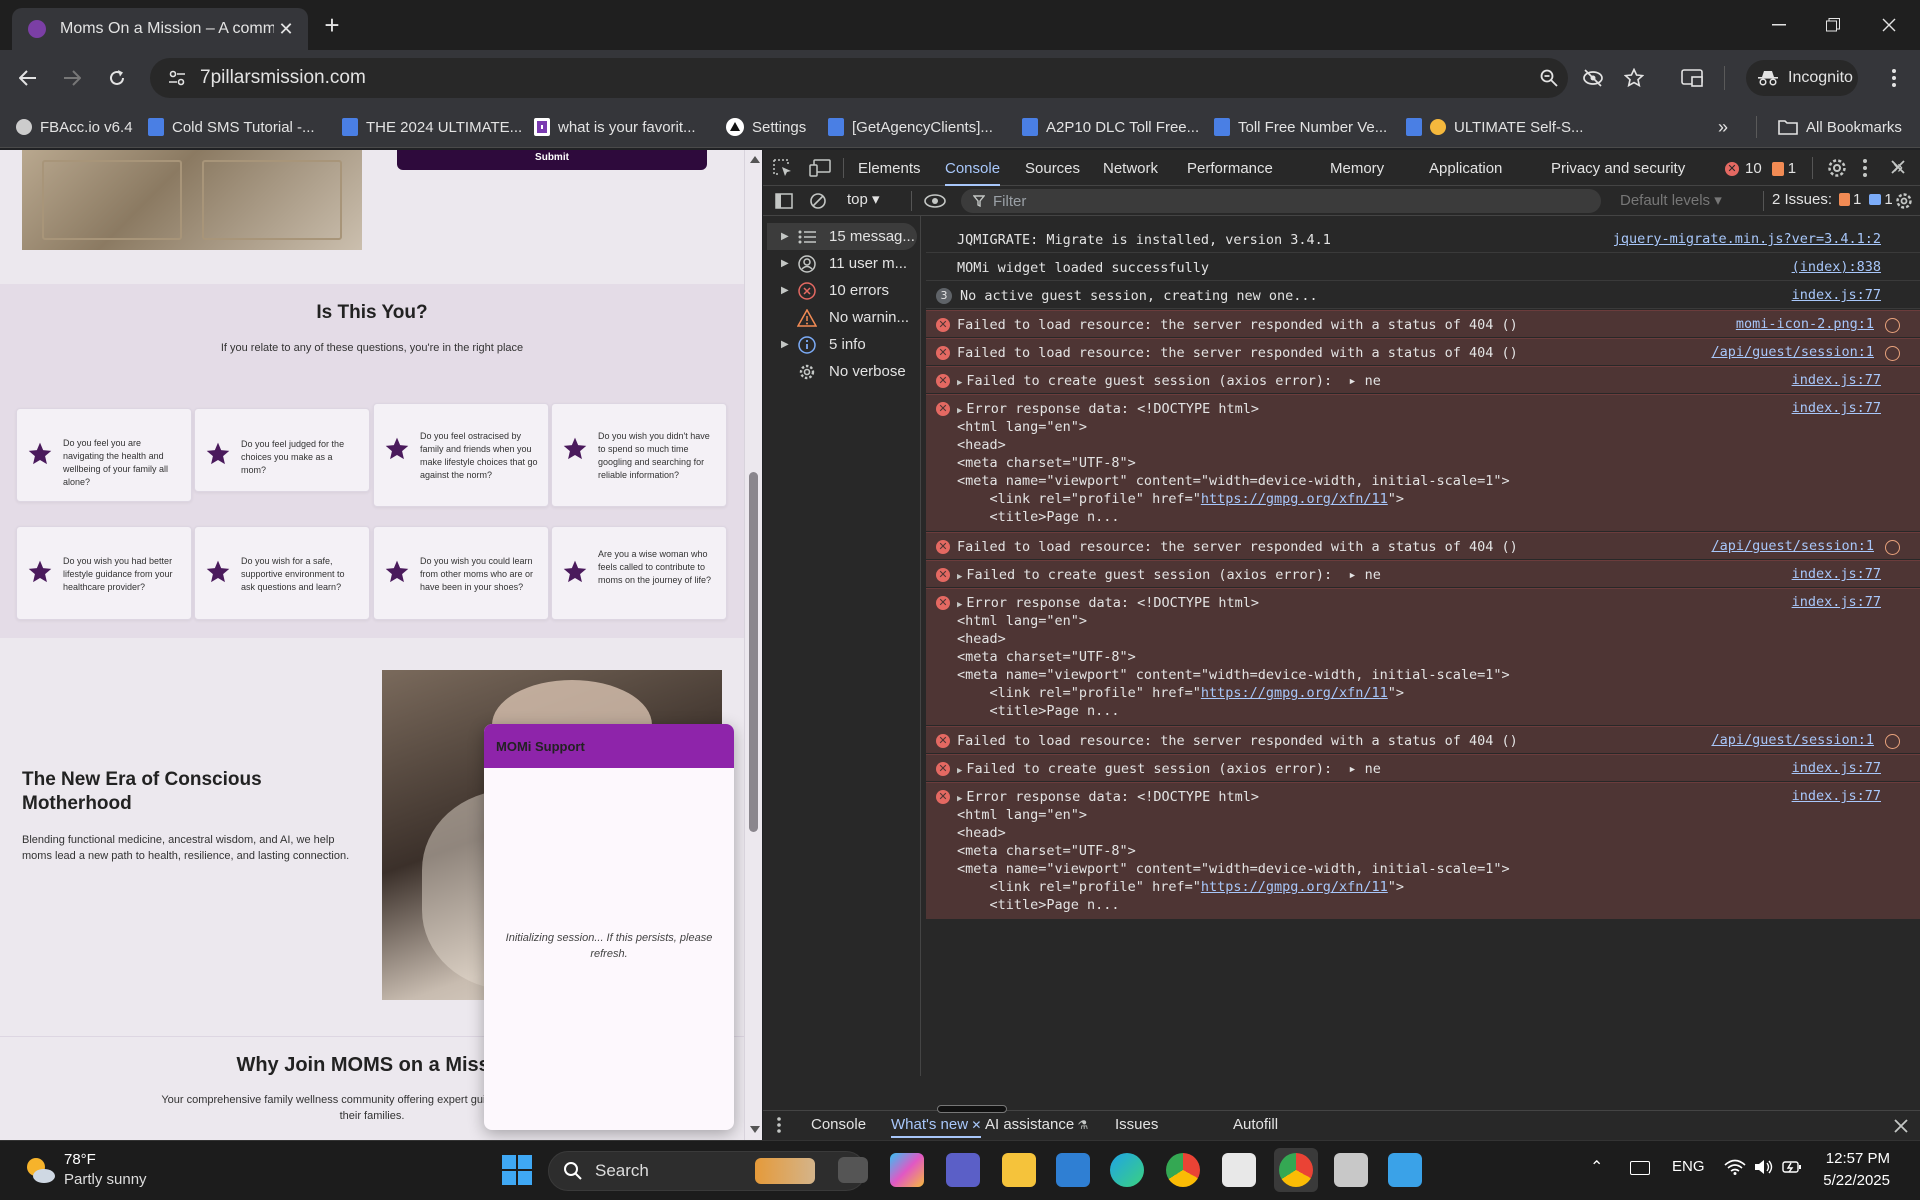 The height and width of the screenshot is (1200, 1920). I want to click on close-window-button, so click(1889, 25).